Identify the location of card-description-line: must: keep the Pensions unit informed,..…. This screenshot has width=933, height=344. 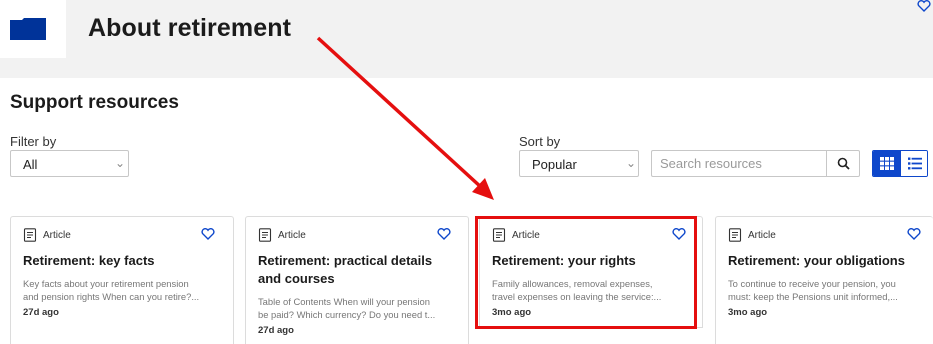
(813, 296).